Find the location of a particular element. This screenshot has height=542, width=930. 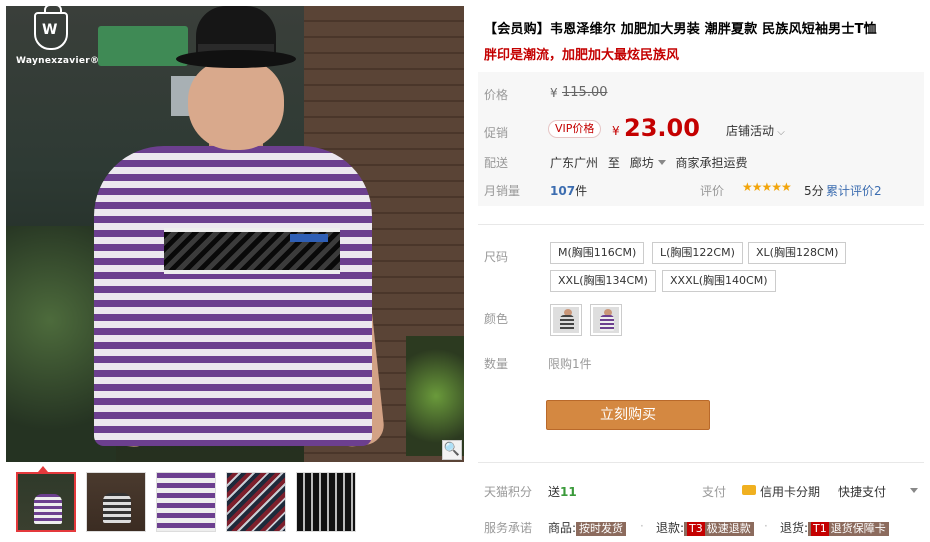

rating-score: 5分 is located at coordinates (814, 191).